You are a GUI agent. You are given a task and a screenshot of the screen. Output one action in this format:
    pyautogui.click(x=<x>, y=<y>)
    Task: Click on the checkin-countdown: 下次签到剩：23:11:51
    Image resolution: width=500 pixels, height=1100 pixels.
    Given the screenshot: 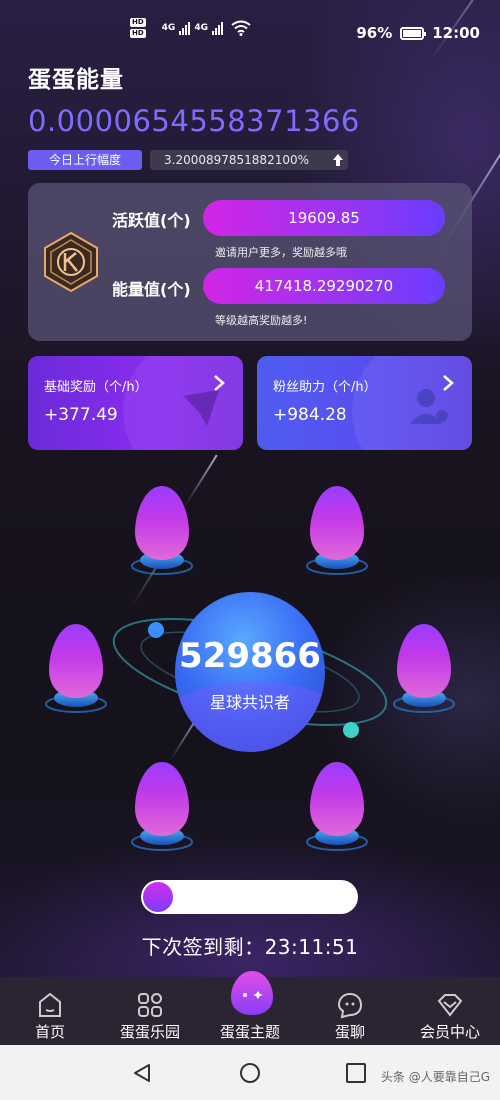 What is the action you would take?
    pyautogui.click(x=250, y=947)
    